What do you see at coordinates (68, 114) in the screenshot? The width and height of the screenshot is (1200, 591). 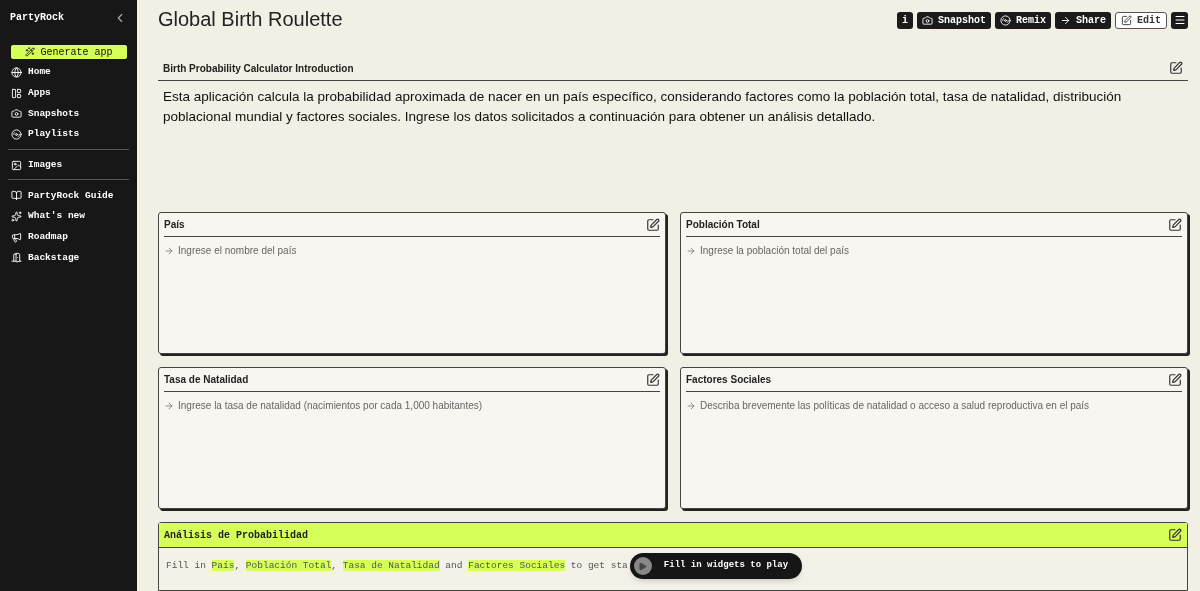 I see `nav-item: Snapshots` at bounding box center [68, 114].